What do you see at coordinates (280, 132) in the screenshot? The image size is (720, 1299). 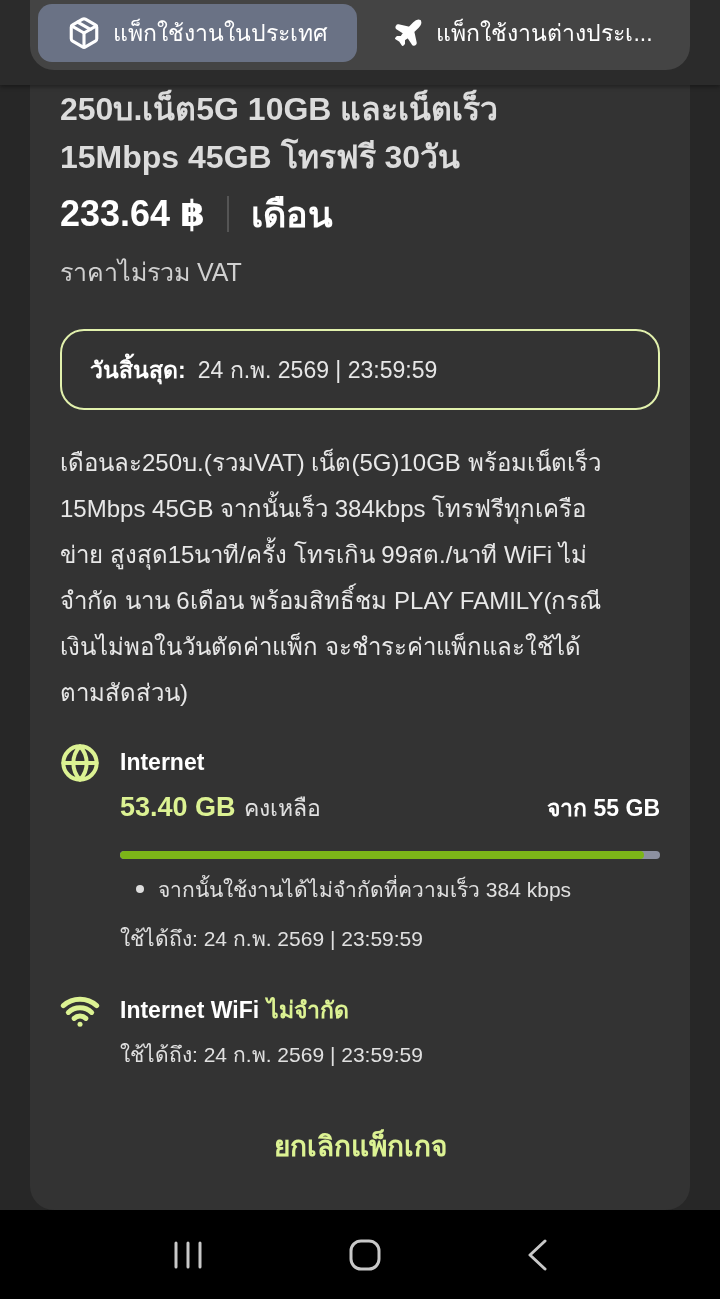 I see `package-title: 250บ.เน็ต5G 10GB และเน็ตเร็ว 15Mbps 45GB โทรฟรี 30วัน` at bounding box center [280, 132].